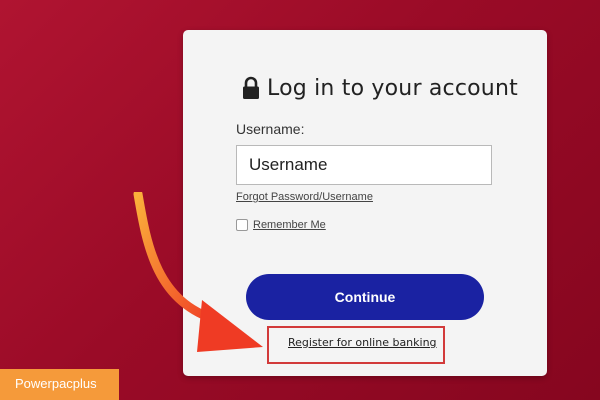 This screenshot has width=600, height=400. What do you see at coordinates (59, 384) in the screenshot?
I see `brand-badge: Powerpacplus` at bounding box center [59, 384].